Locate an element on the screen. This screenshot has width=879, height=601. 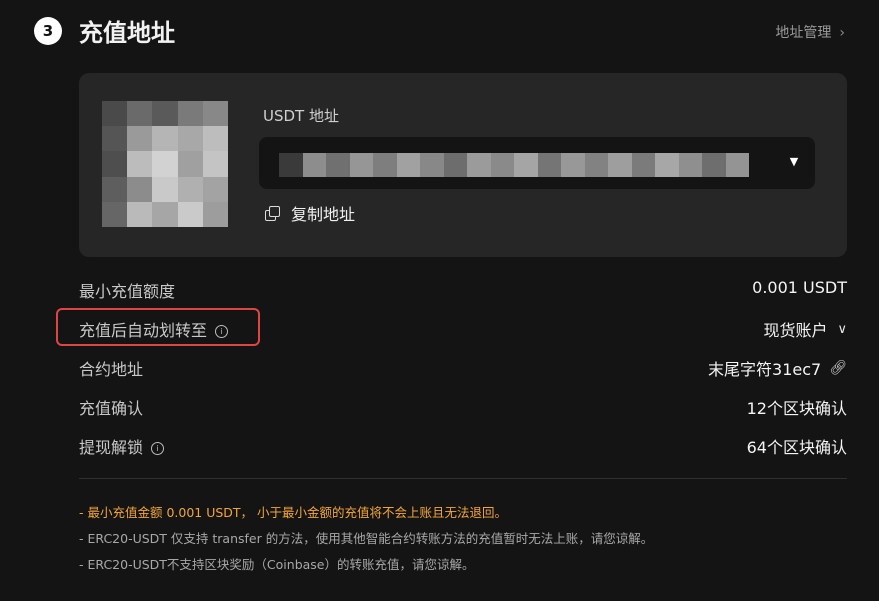
detail-label: 合约地址 is located at coordinates (111, 369).